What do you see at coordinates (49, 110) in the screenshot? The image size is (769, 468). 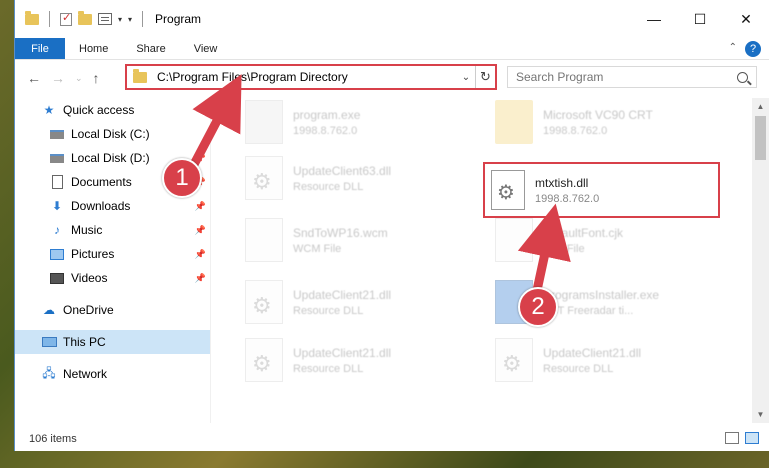 I see `star-icon: ★` at bounding box center [49, 110].